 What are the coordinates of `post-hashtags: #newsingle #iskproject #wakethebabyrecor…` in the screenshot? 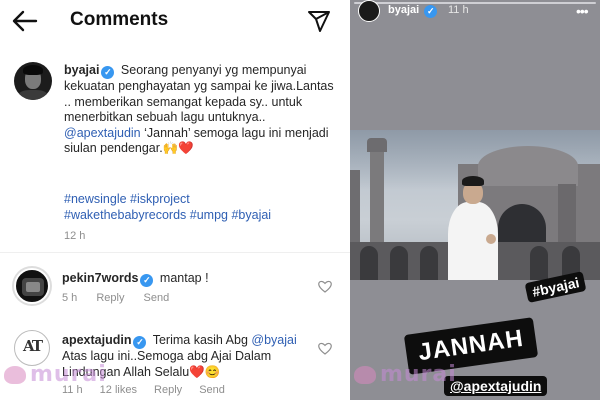 It's located at (202, 207).